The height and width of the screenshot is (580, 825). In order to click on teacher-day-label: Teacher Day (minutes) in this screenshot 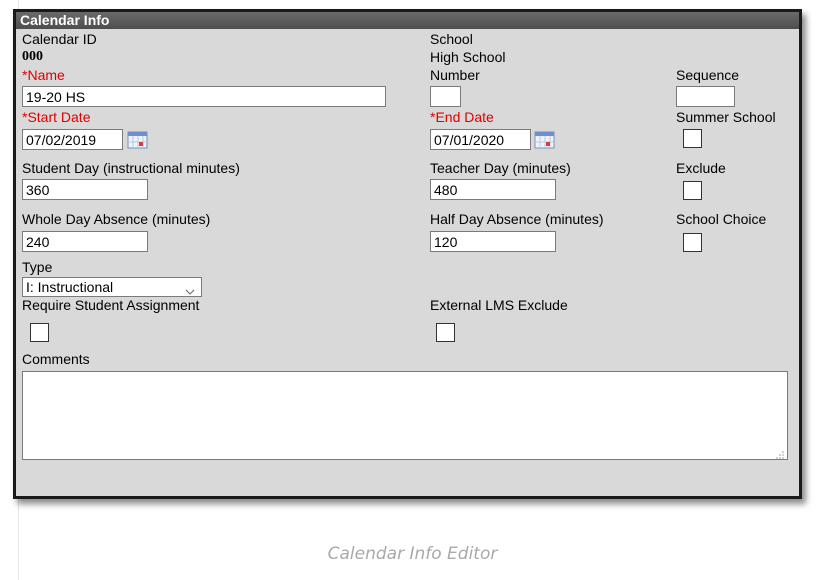, I will do `click(500, 168)`.